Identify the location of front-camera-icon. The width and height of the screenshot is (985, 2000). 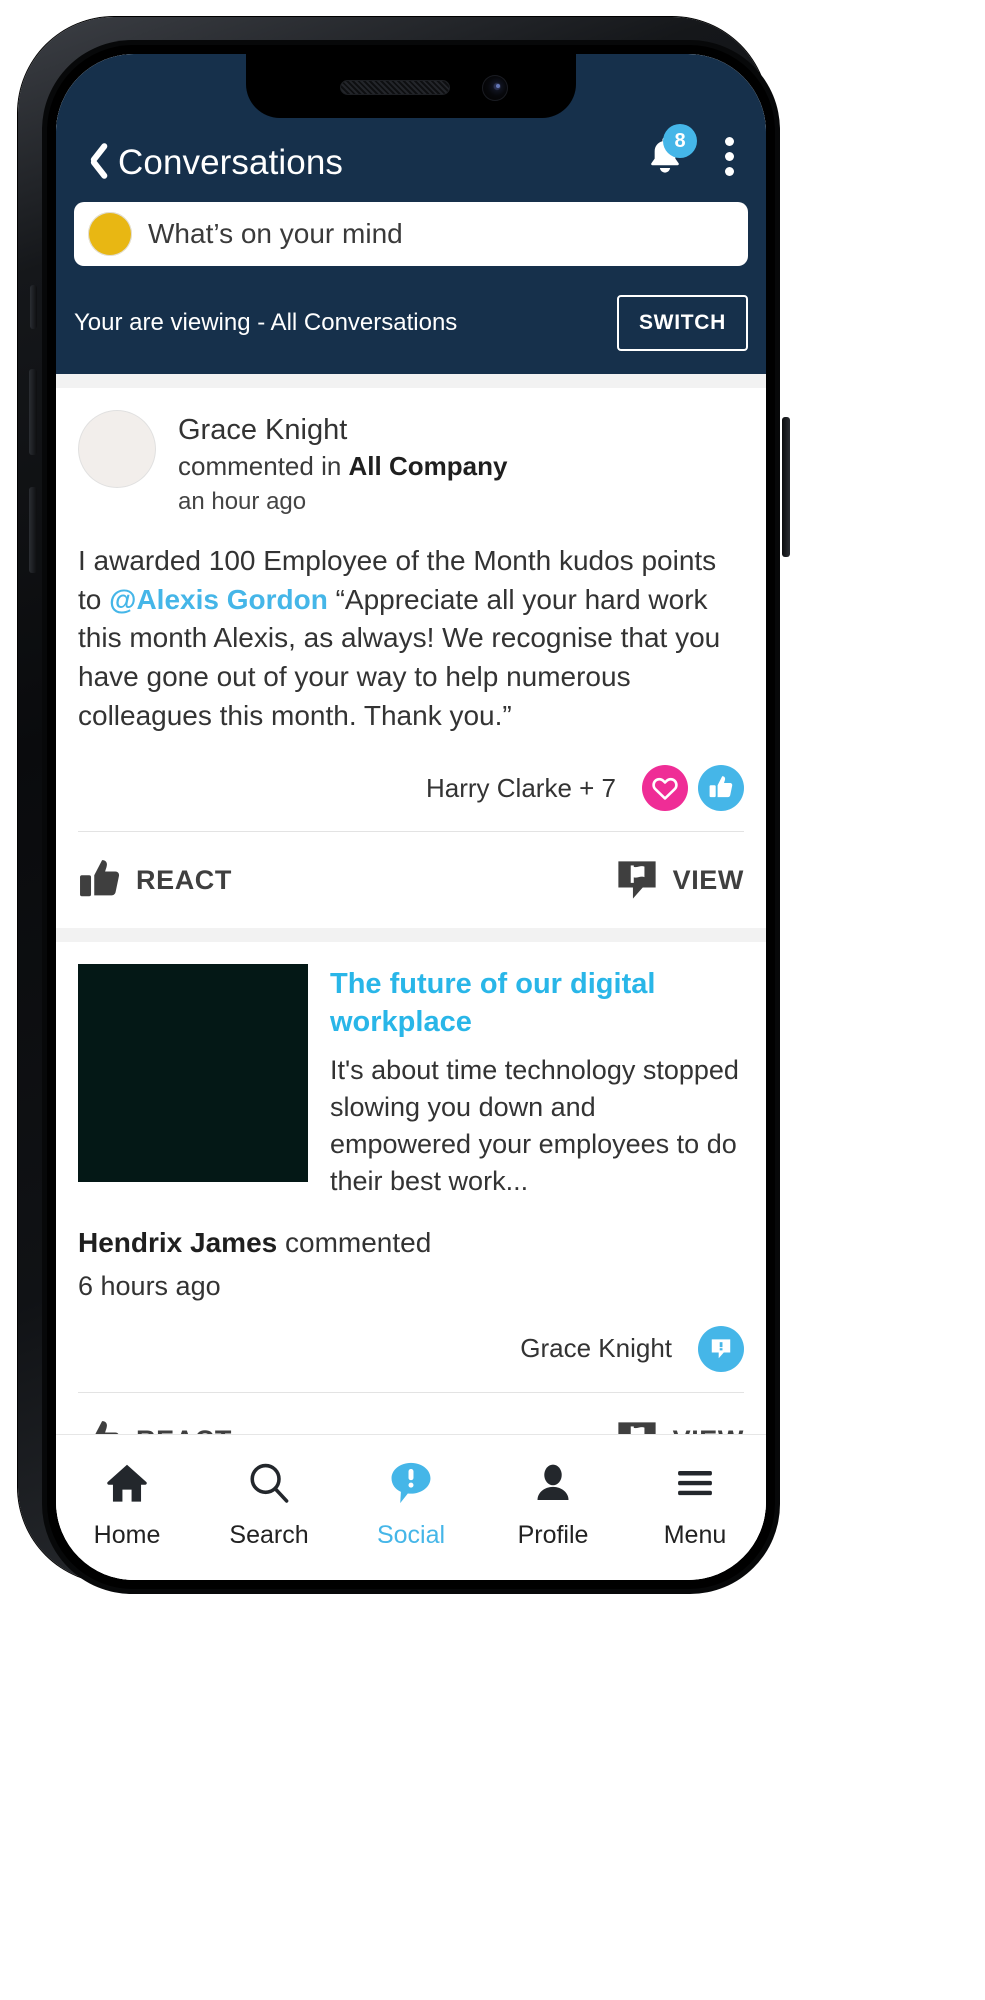
(495, 88).